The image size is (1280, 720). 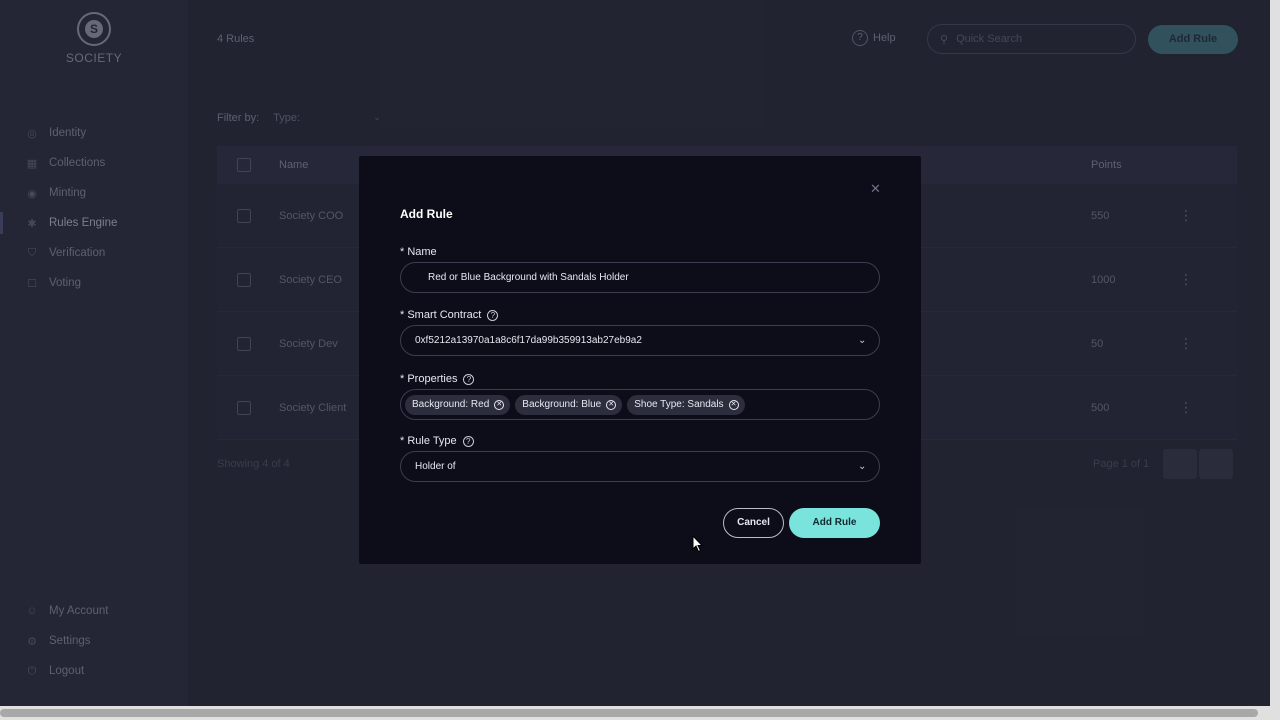 What do you see at coordinates (679, 404) in the screenshot?
I see `property-tag-label: Shoe Type: Sandals` at bounding box center [679, 404].